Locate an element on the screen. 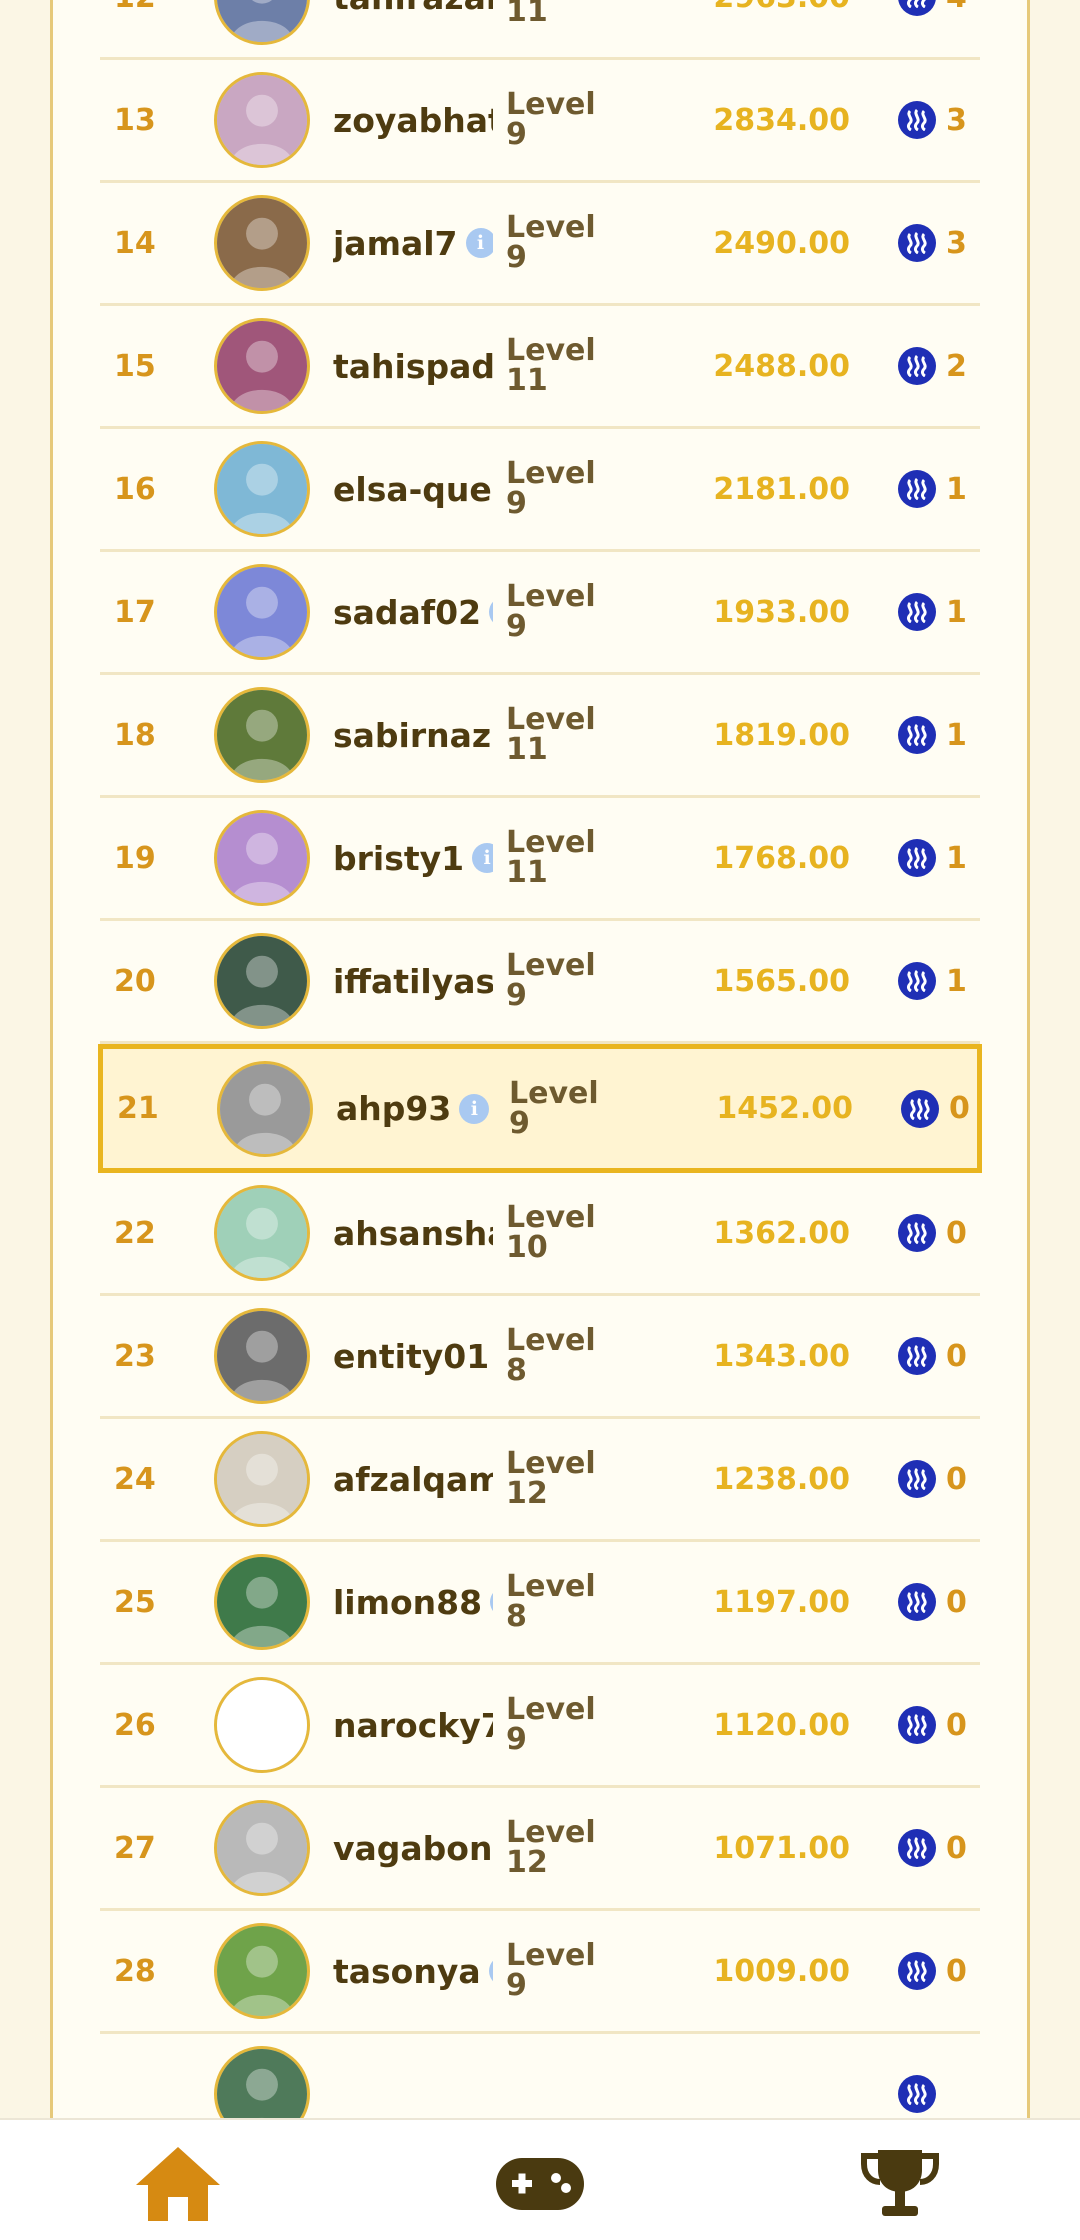  rank-number: 16 is located at coordinates (135, 489).